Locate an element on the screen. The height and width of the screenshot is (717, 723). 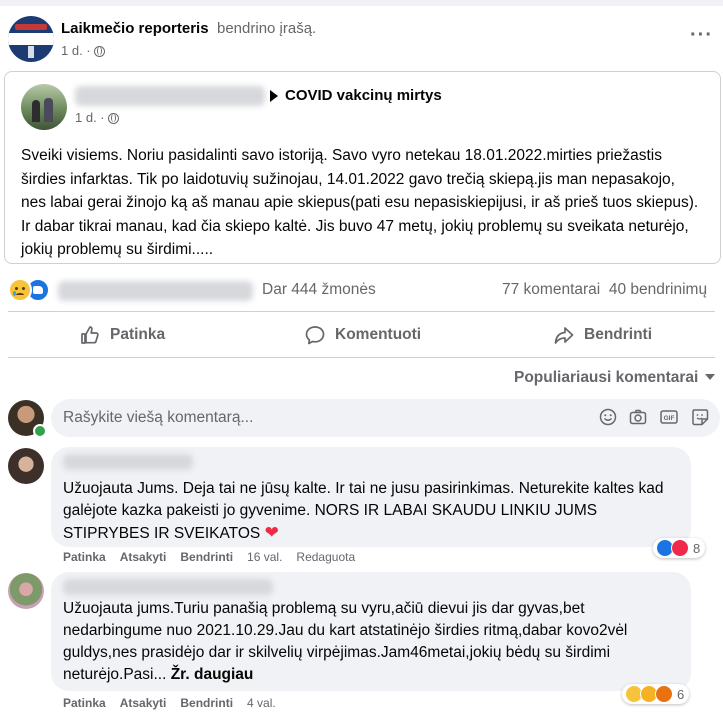
comment-reaction-count: 8 is located at coordinates (697, 548).